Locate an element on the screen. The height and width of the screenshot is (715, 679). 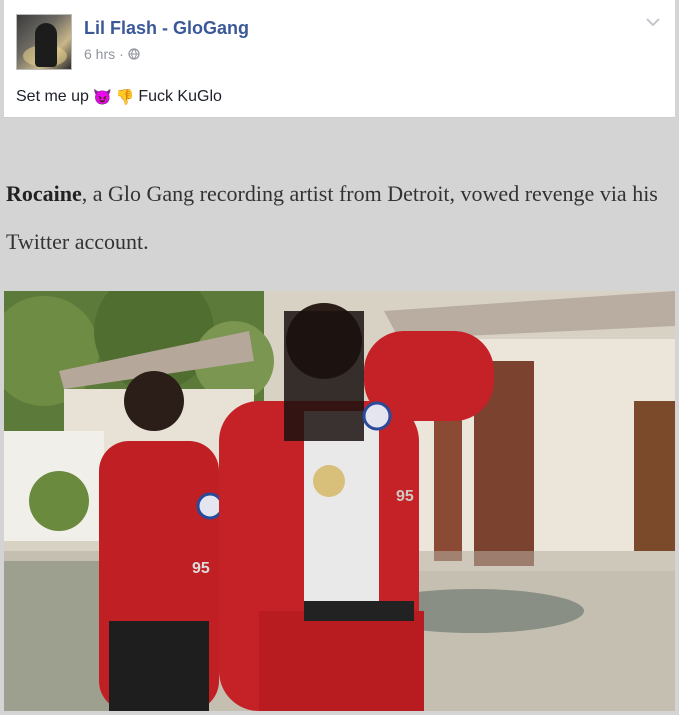
devil-emoji-icon: 😈 is located at coordinates (102, 97).